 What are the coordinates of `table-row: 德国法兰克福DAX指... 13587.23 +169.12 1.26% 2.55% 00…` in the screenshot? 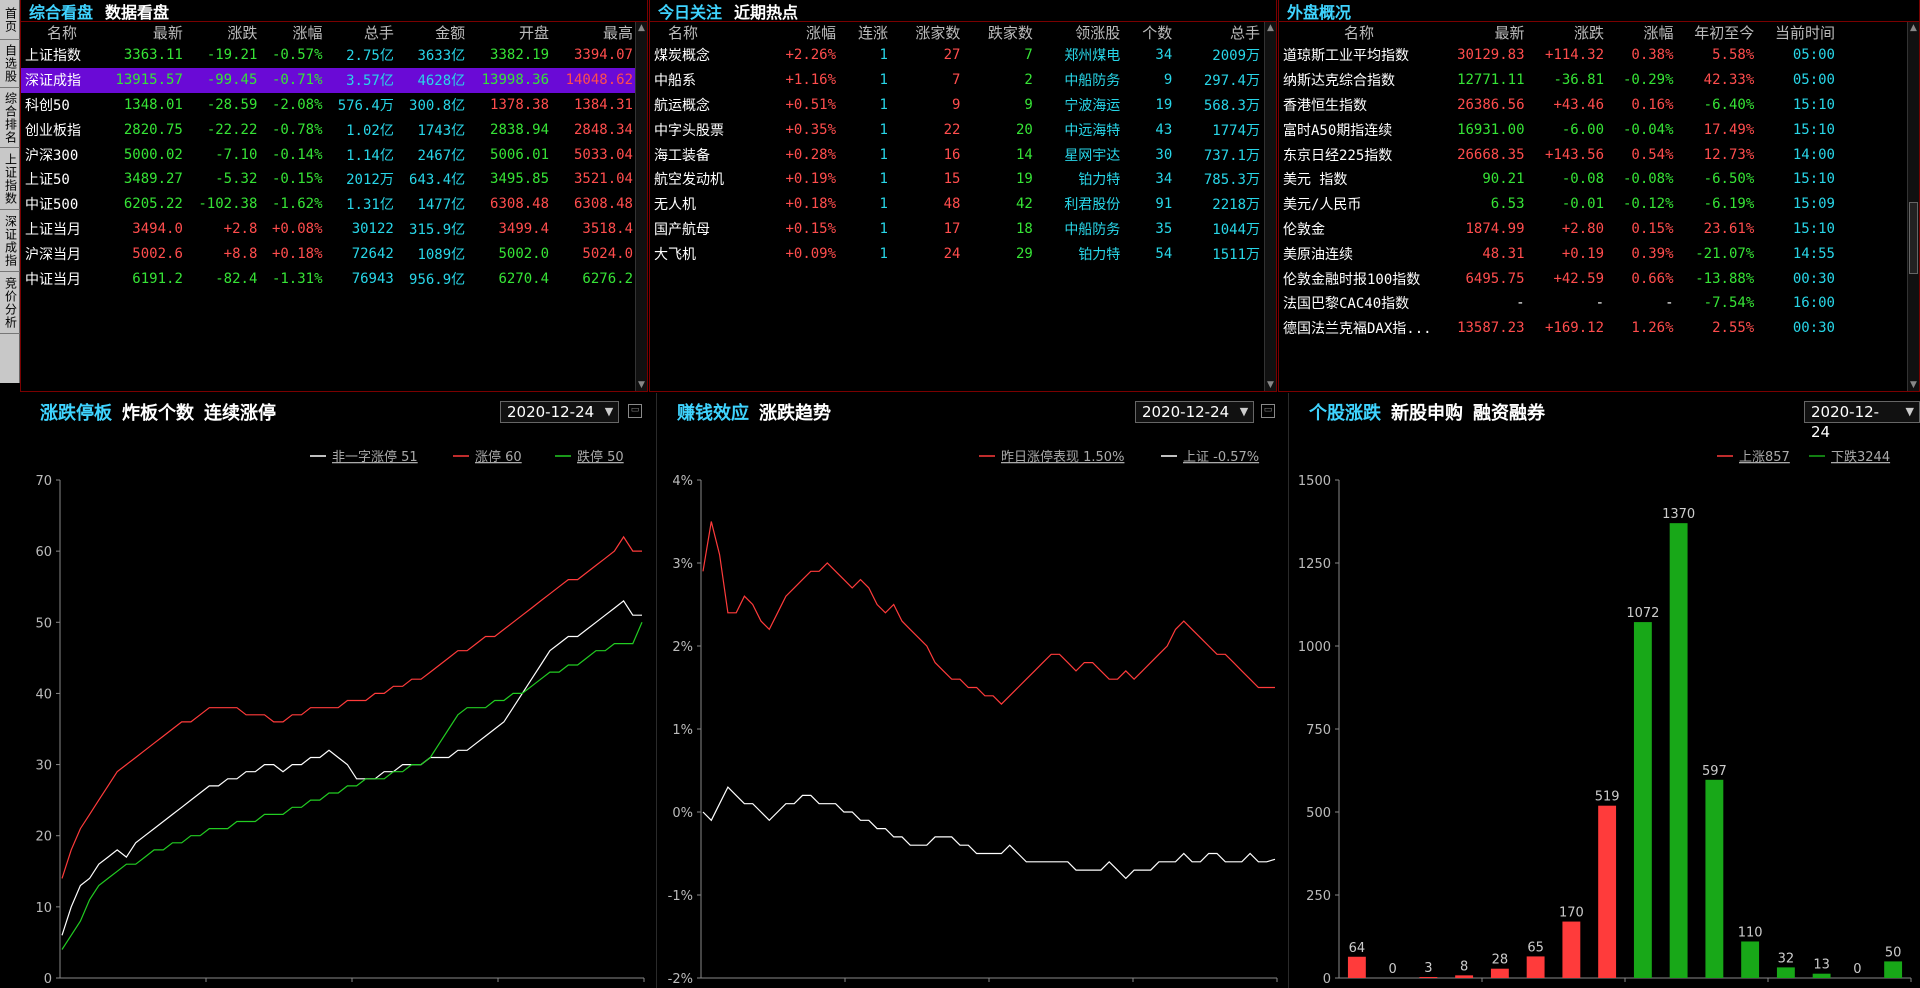 It's located at (1559, 328).